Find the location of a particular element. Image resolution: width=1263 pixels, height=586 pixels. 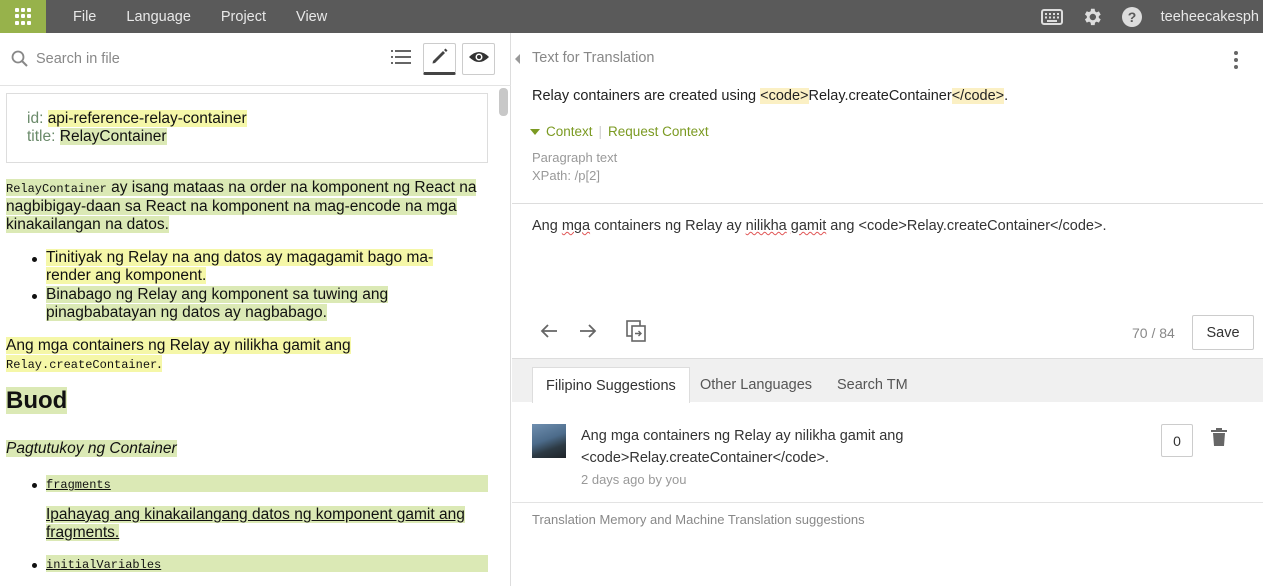

avatar is located at coordinates (549, 441).